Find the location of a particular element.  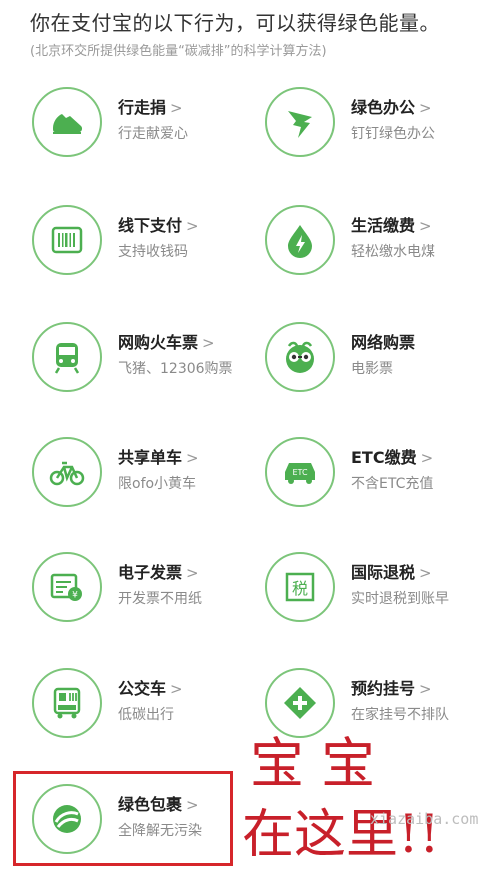

item-online-ticket: 网络购票 电影票 is located at coordinates (375, 358).